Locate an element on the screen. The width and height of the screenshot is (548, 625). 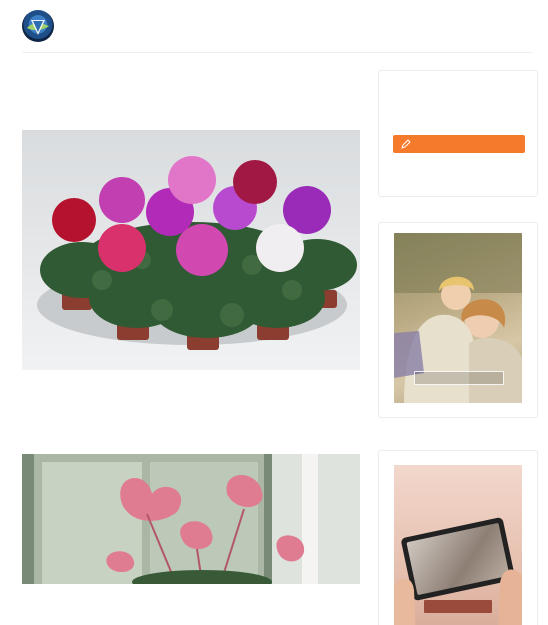
avatar is located at coordinates (38, 26).